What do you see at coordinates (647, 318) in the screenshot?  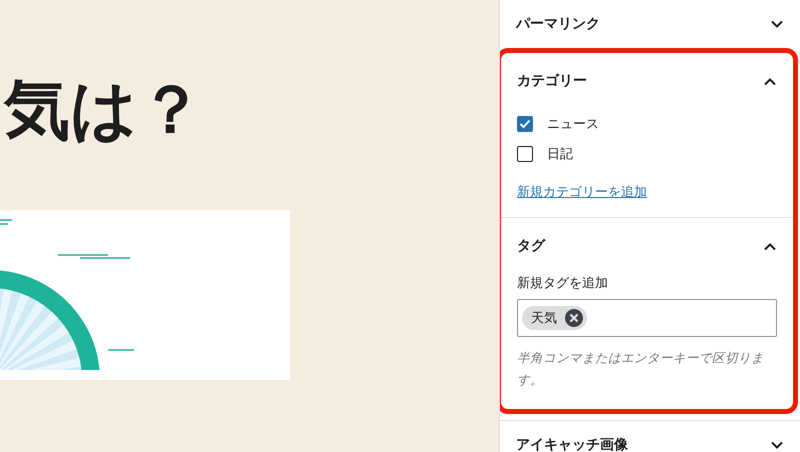 I see `tag-input-field: 天気` at bounding box center [647, 318].